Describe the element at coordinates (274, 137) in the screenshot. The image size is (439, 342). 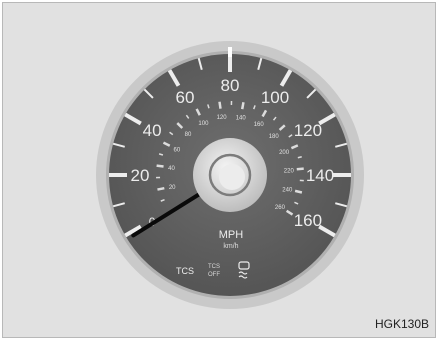
I see `kmh-label-180: 180` at that location.